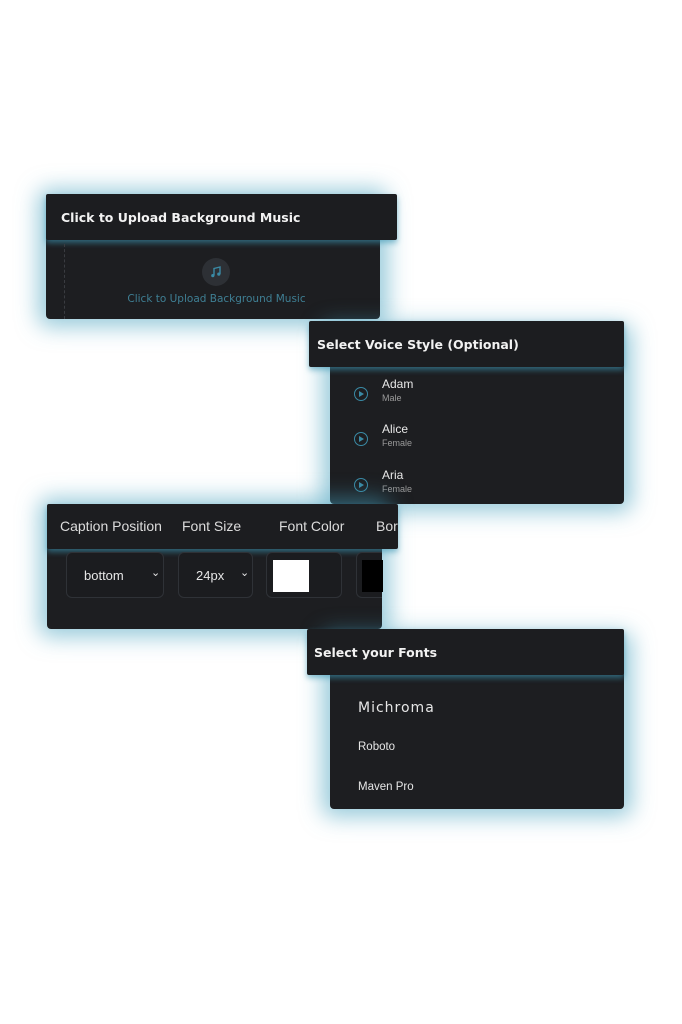 The height and width of the screenshot is (1024, 682). I want to click on font-option-roboto: Roboto, so click(376, 747).